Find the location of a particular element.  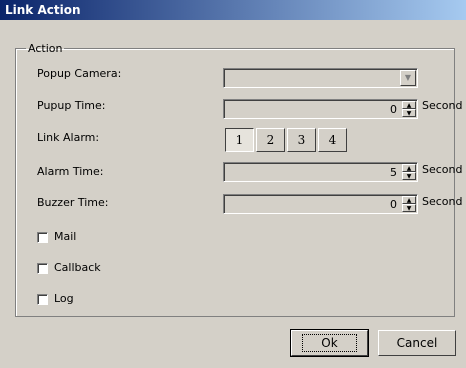

chevron-down-icon: ▼ is located at coordinates (408, 78).